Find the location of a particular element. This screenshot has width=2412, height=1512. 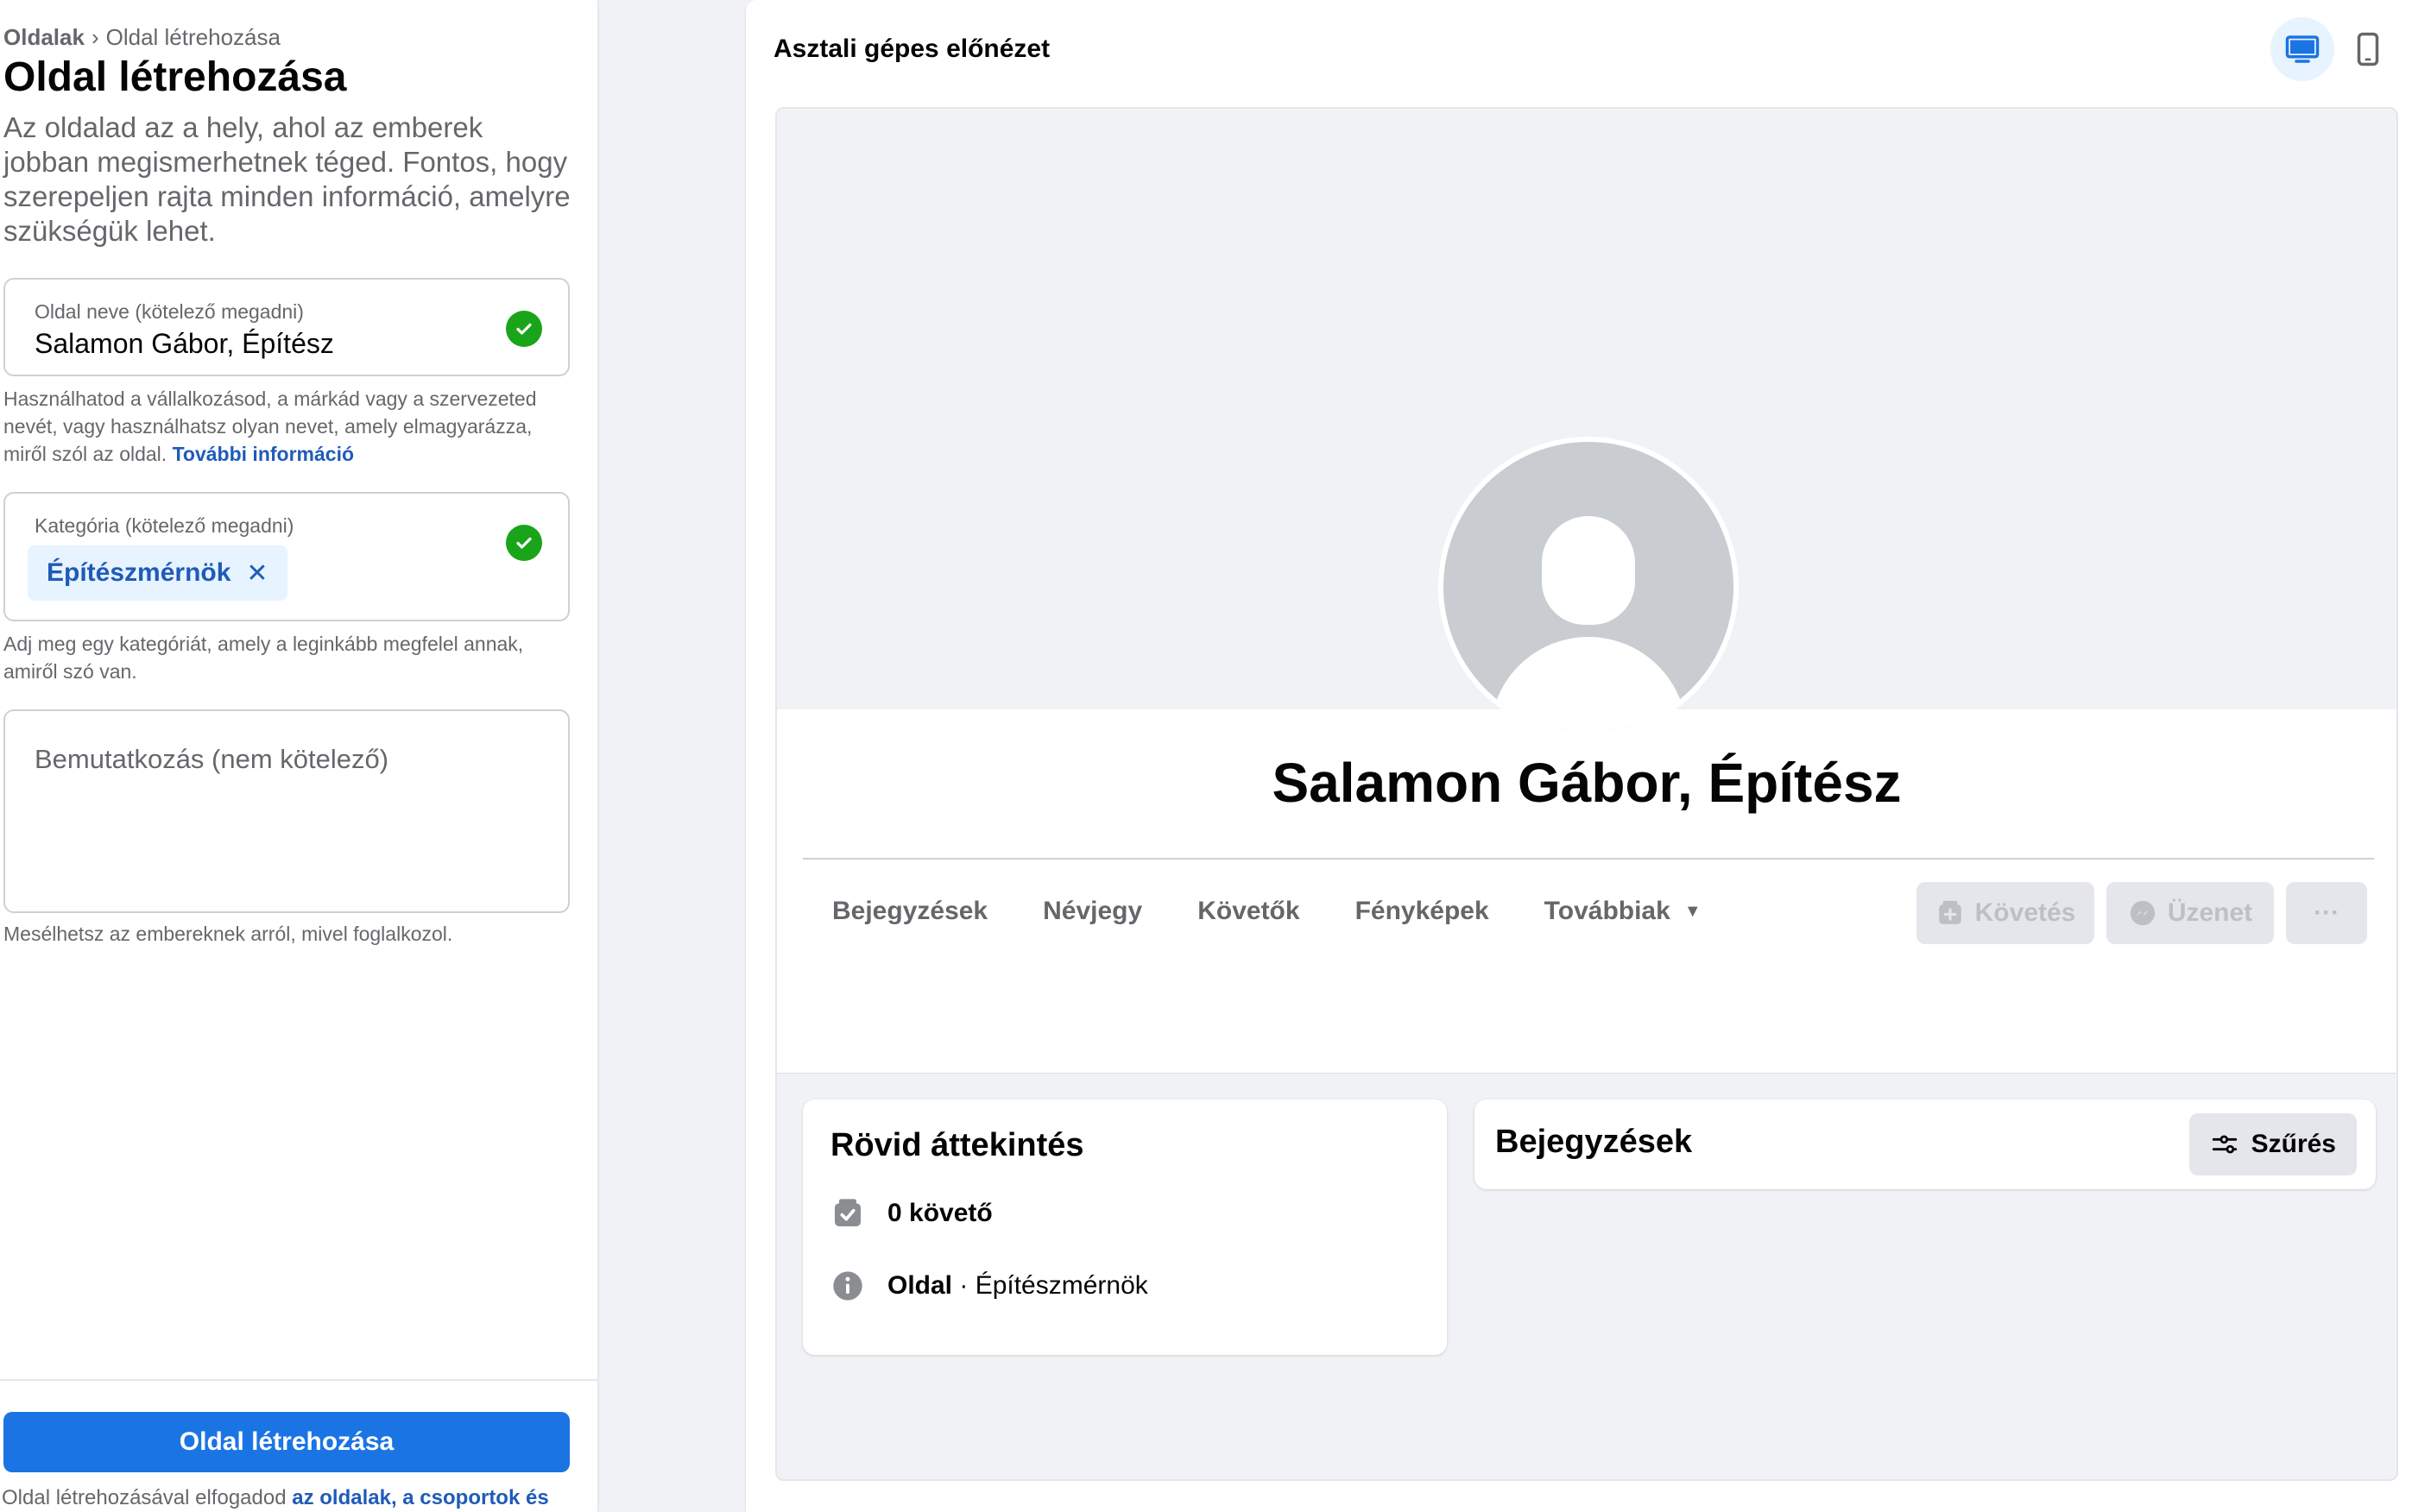

mobile-icon is located at coordinates (2368, 49).